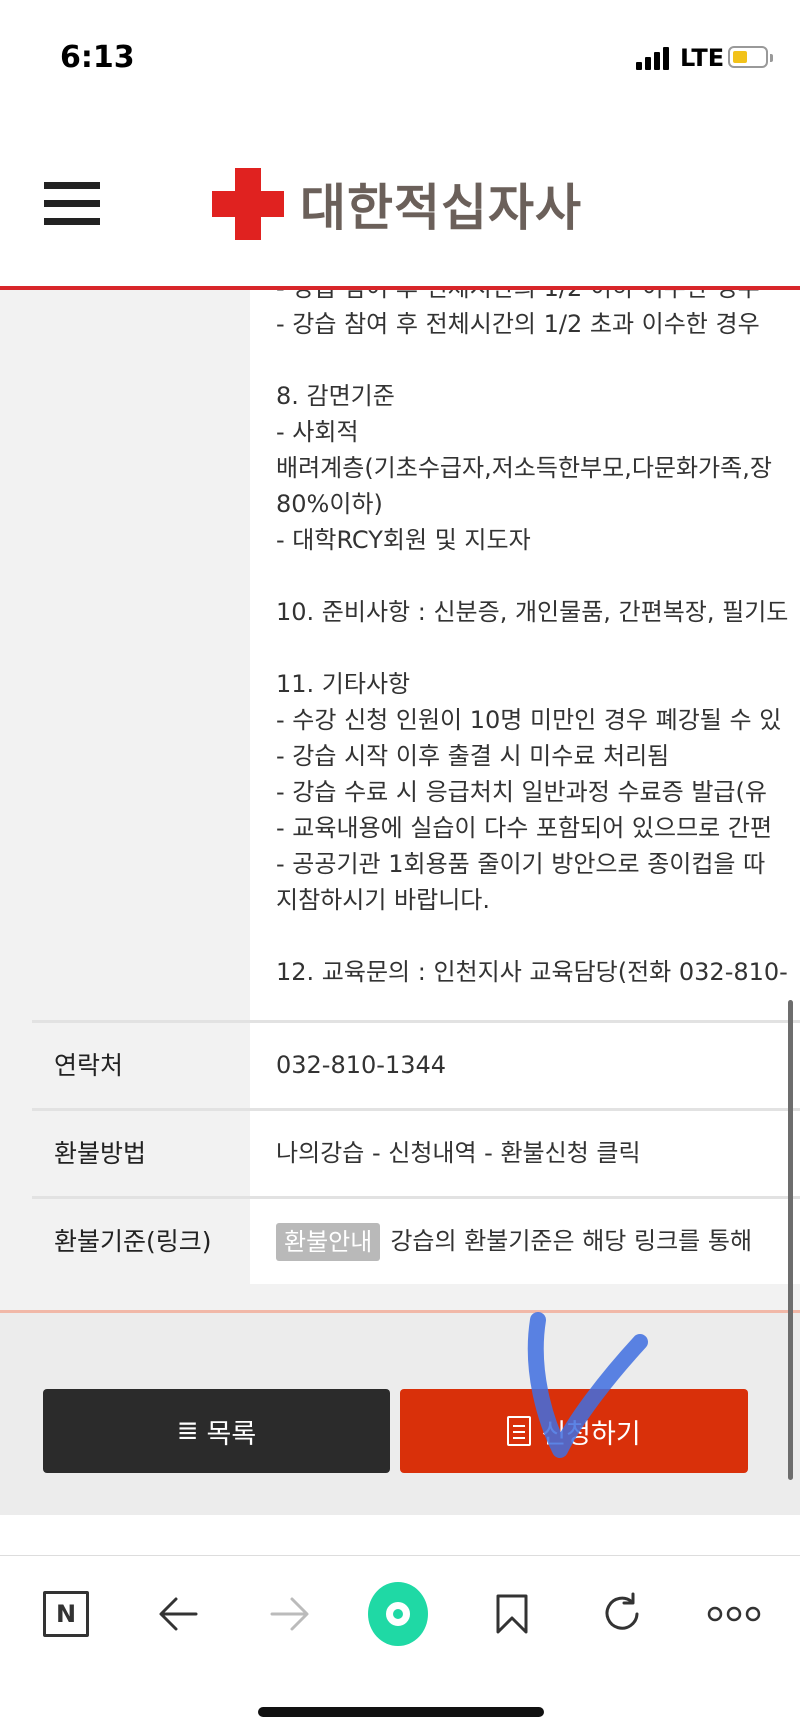 This screenshot has width=800, height=1733. I want to click on logo-text: 대한적십자사, so click(441, 208).